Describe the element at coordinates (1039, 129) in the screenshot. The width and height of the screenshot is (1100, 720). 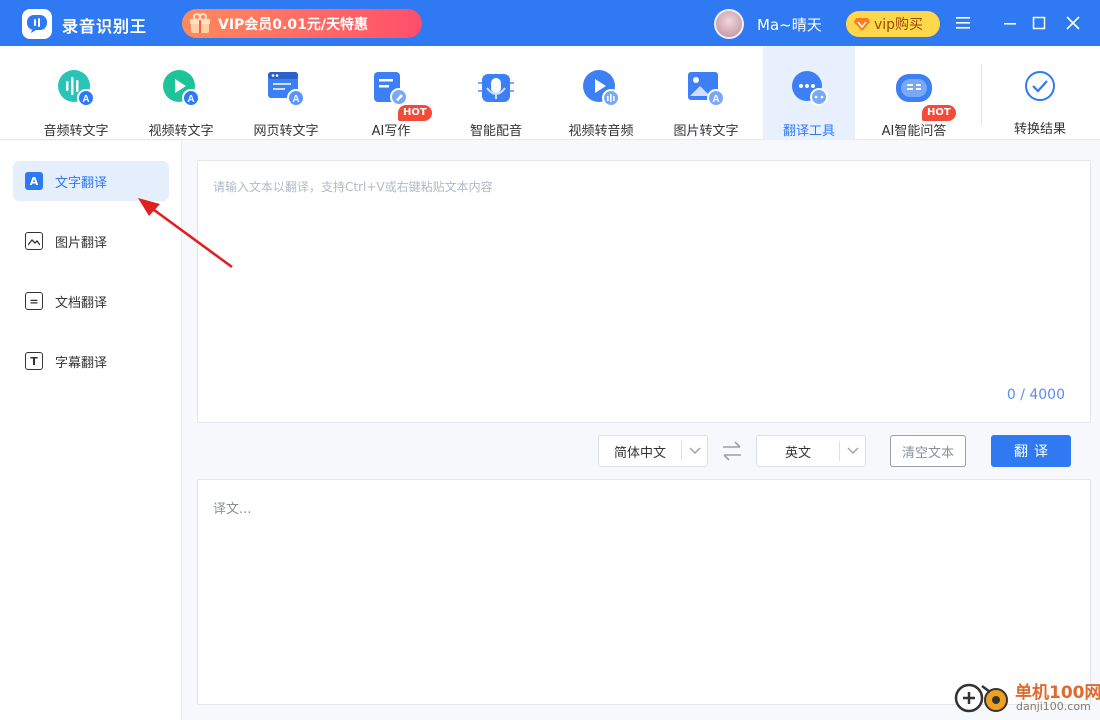
I see `tool-label: 转换结果` at that location.